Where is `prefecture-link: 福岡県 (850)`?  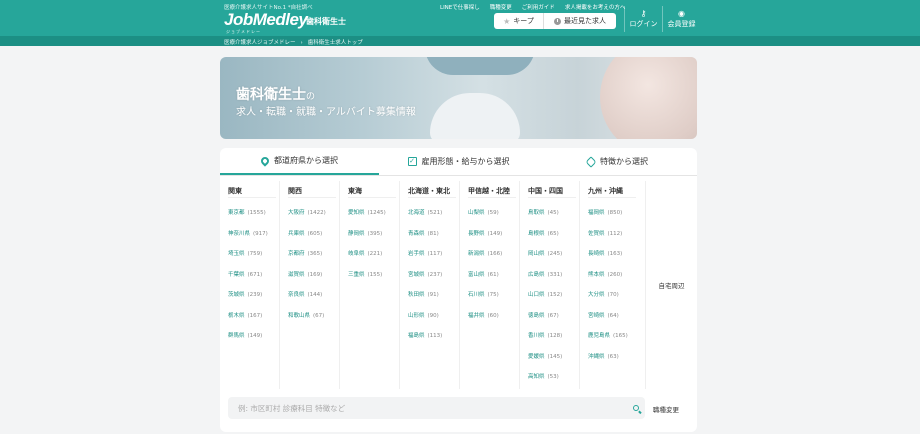 prefecture-link: 福岡県 (850) is located at coordinates (614, 218).